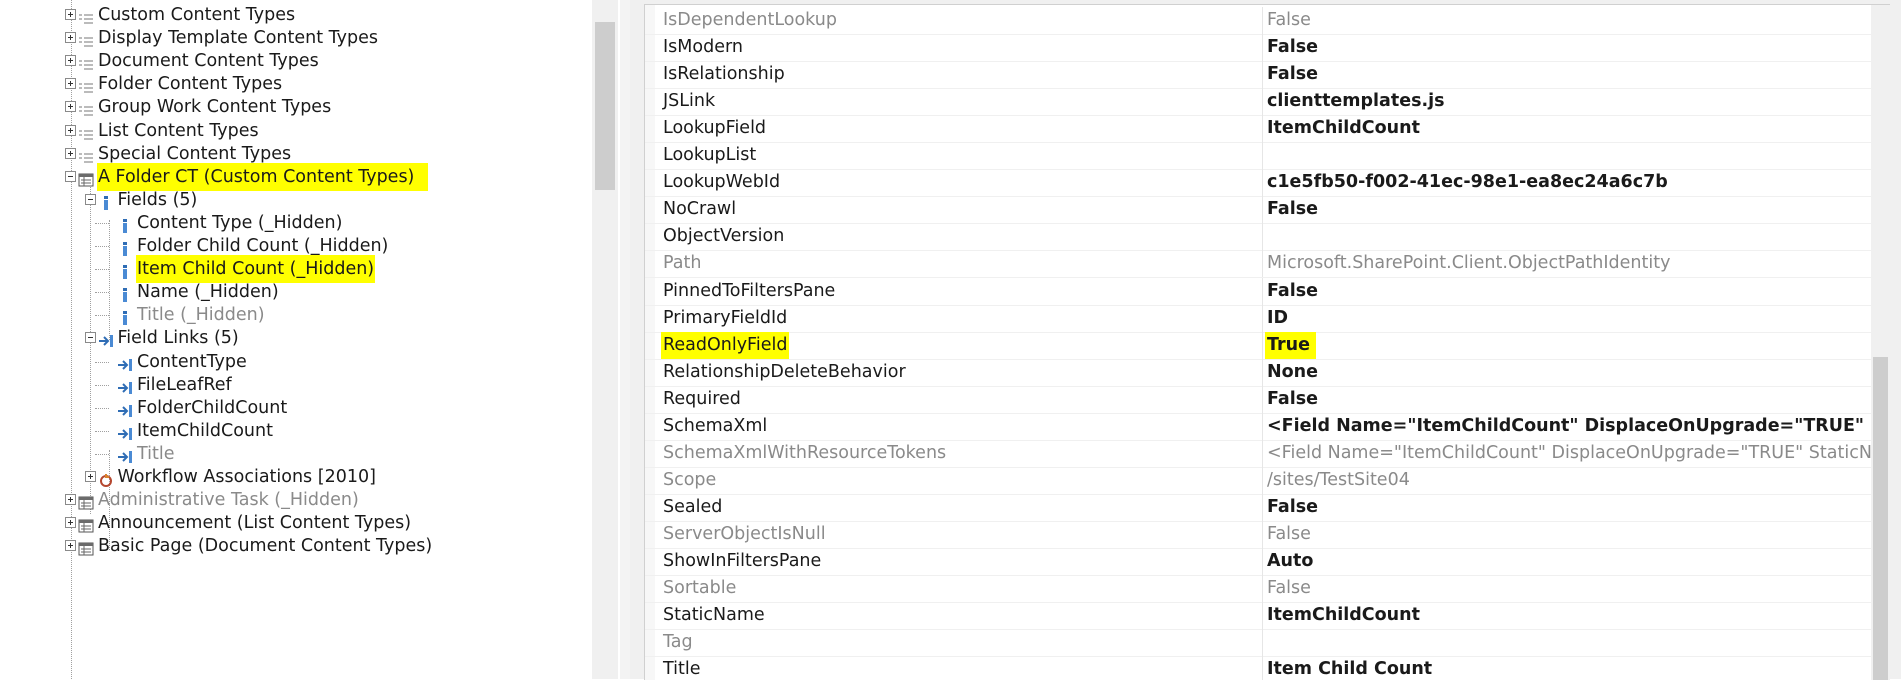 The width and height of the screenshot is (1901, 680). I want to click on property-grid-scrollbar, so click(1880, 342).